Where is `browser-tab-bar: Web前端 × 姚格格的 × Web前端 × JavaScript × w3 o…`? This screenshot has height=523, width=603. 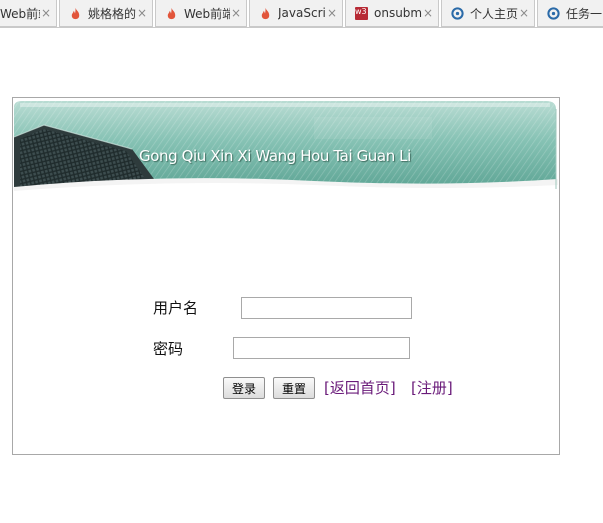
browser-tab-bar: Web前端 × 姚格格的 × Web前端 × JavaScript × w3 o… is located at coordinates (301, 14).